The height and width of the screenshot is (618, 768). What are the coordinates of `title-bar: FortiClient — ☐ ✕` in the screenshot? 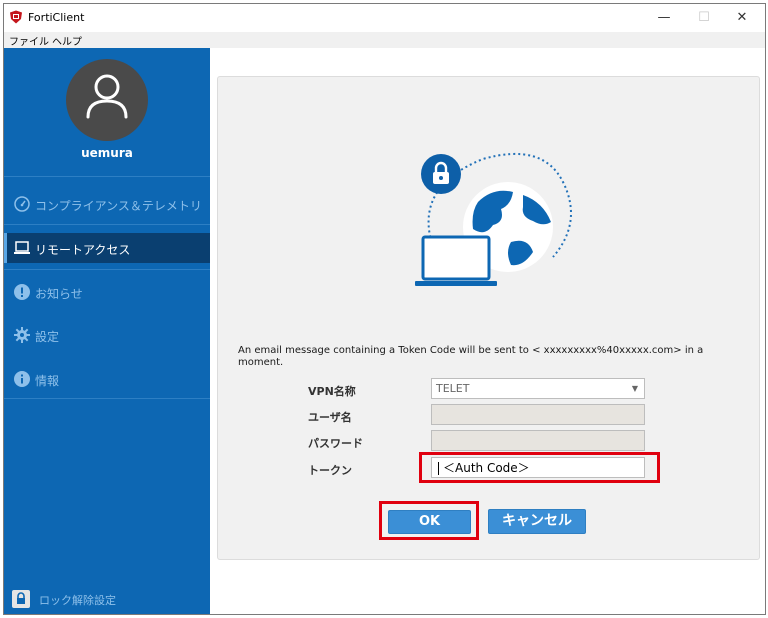 It's located at (384, 18).